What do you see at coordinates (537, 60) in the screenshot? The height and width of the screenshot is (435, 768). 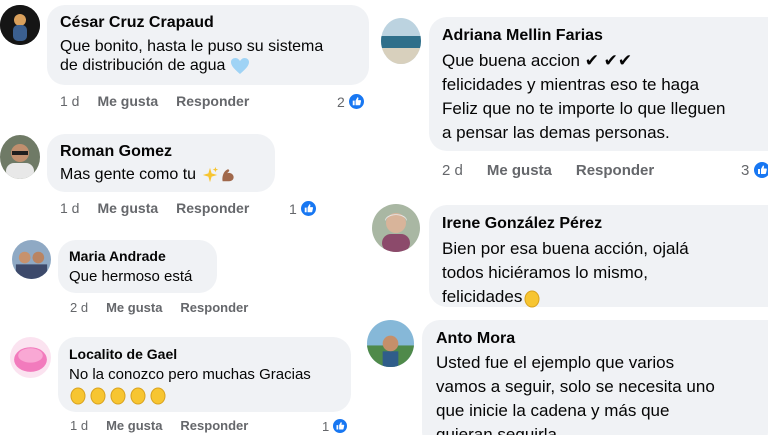 I see `comment-text-line: Que buena accion ✔ ✔✔` at bounding box center [537, 60].